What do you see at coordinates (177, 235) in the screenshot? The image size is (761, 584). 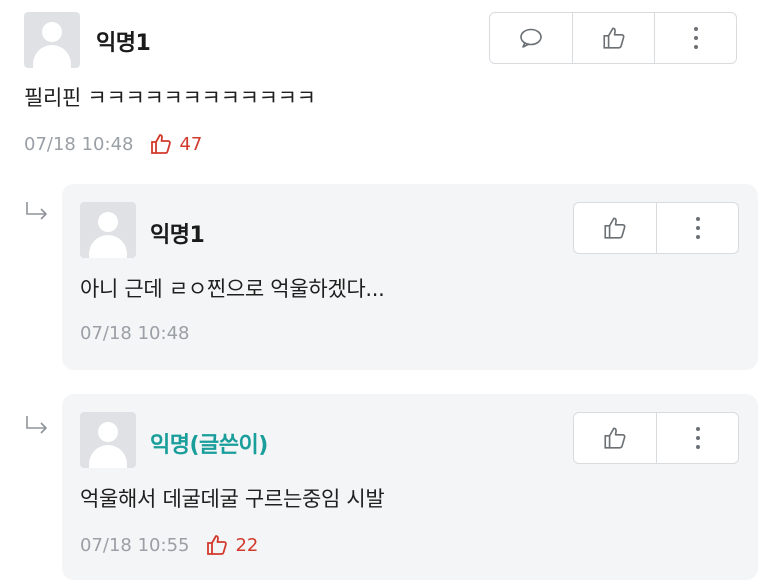 I see `reply-author: 익명1` at bounding box center [177, 235].